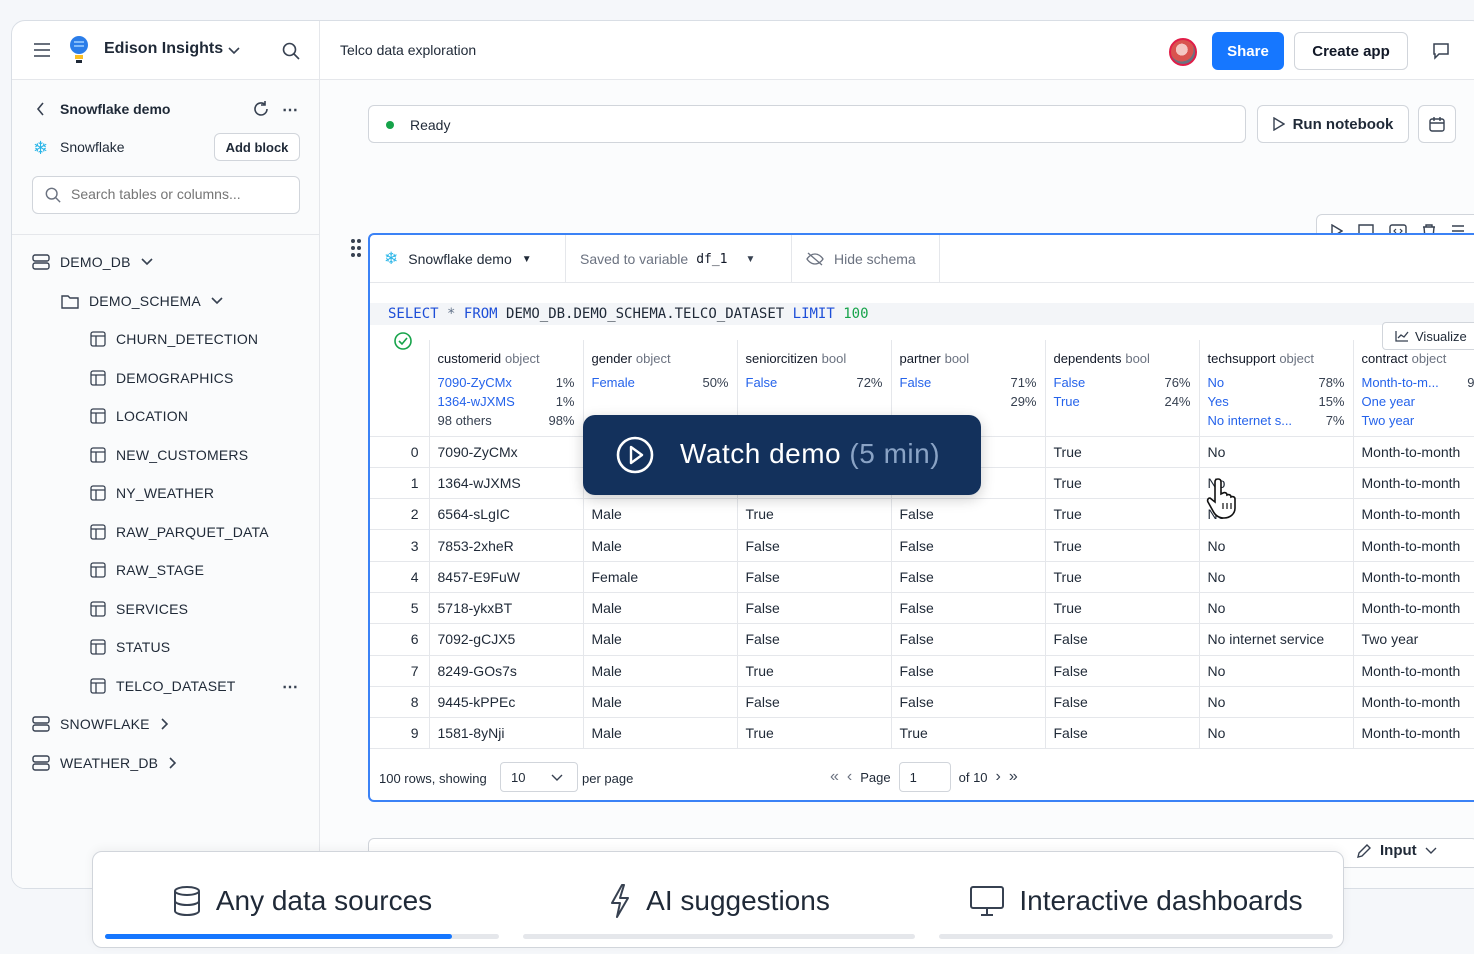 Image resolution: width=1474 pixels, height=954 pixels. What do you see at coordinates (506, 733) in the screenshot?
I see `table-cell: 1581-8yNji` at bounding box center [506, 733].